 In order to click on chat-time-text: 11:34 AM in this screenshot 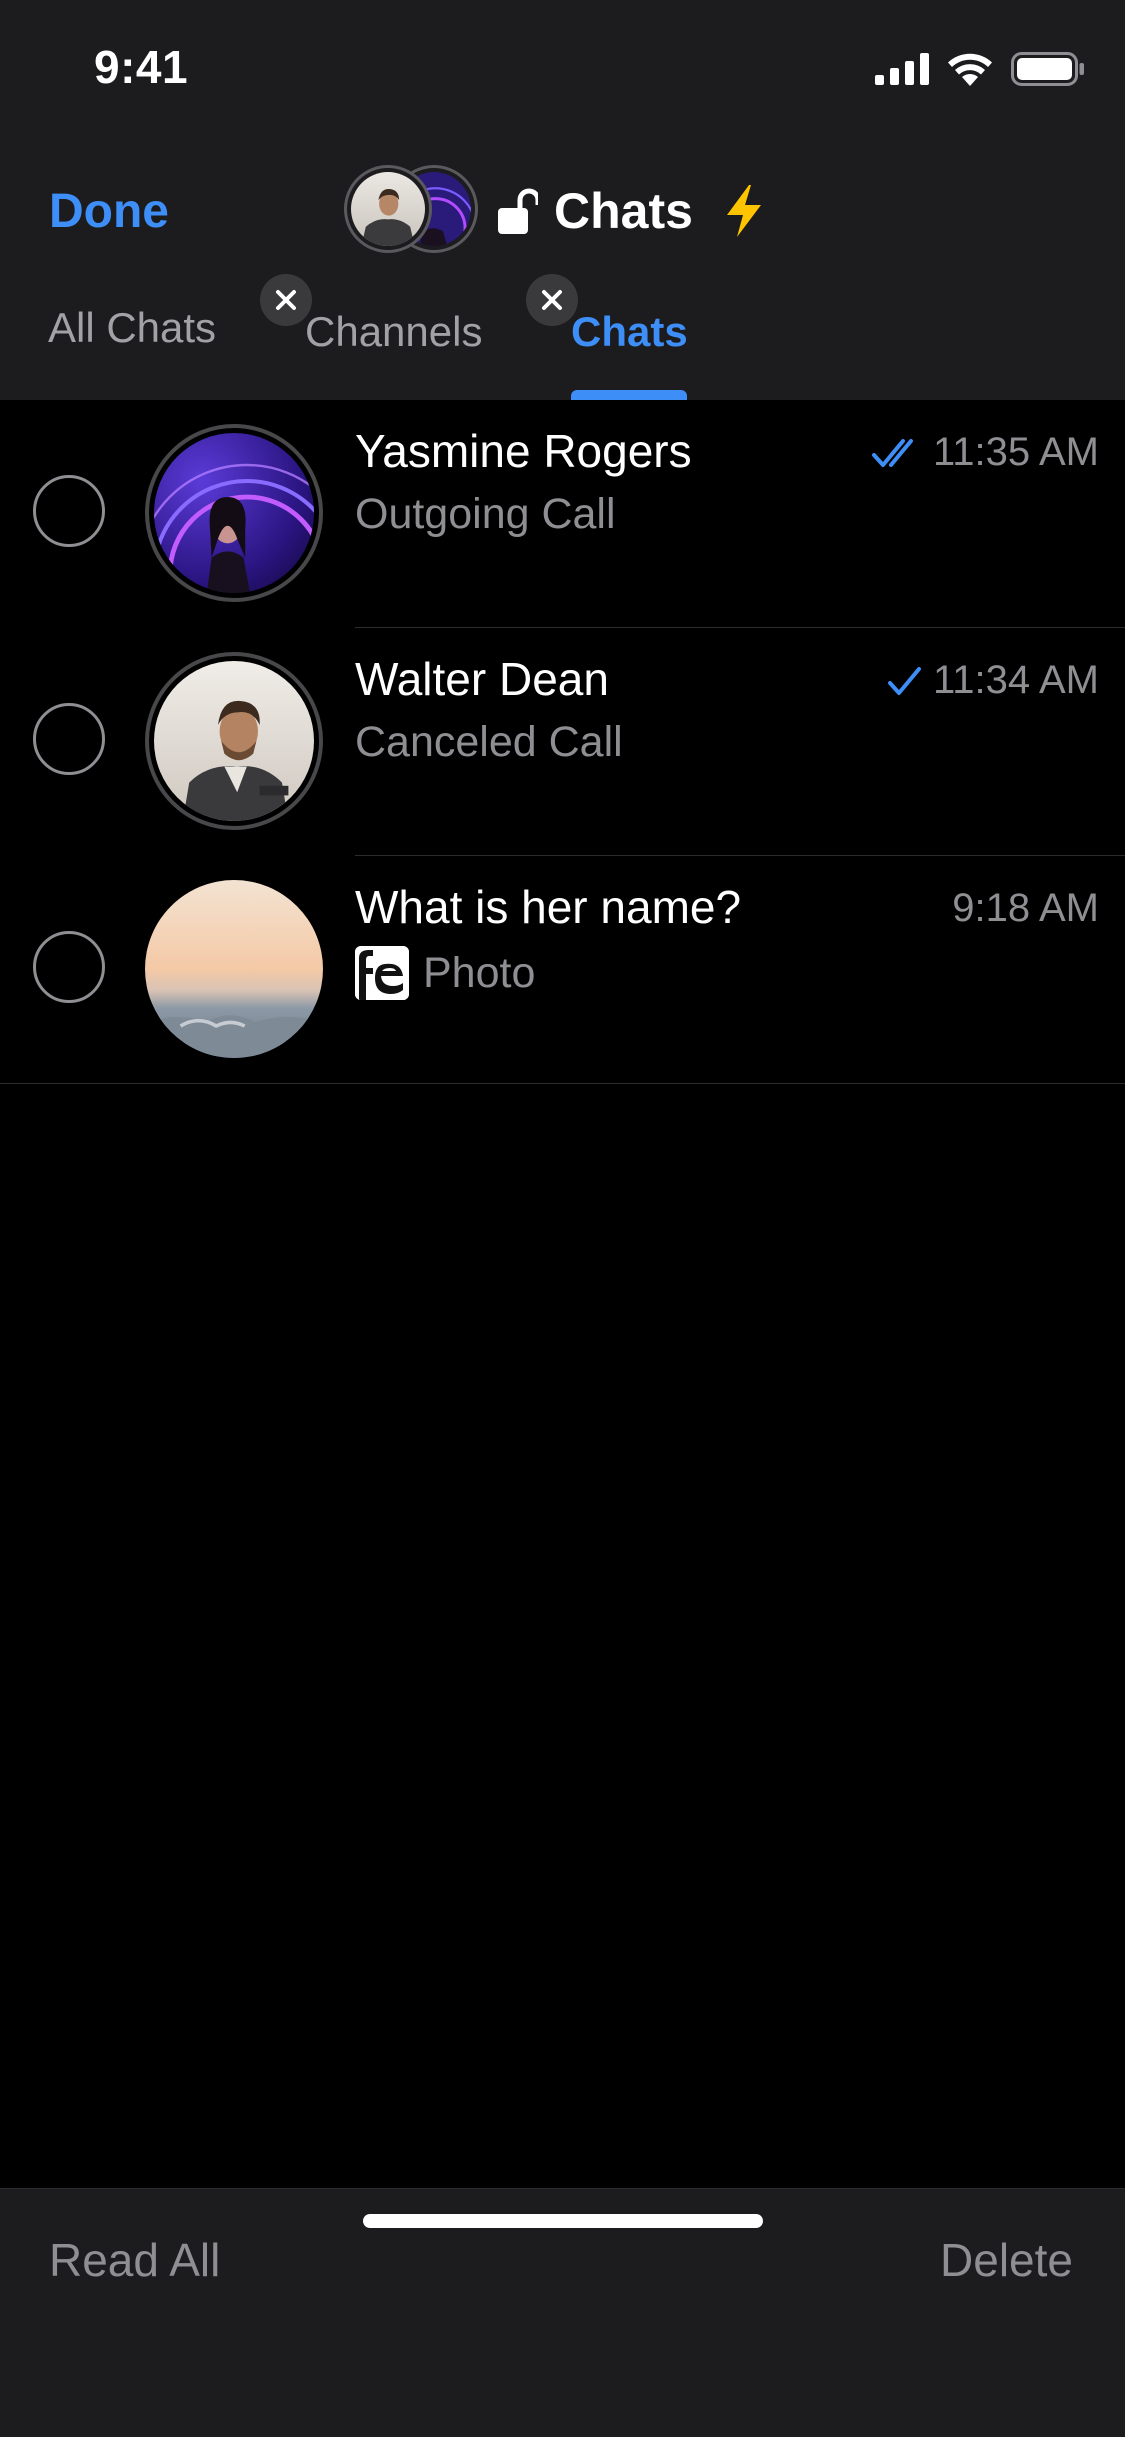, I will do `click(1015, 680)`.